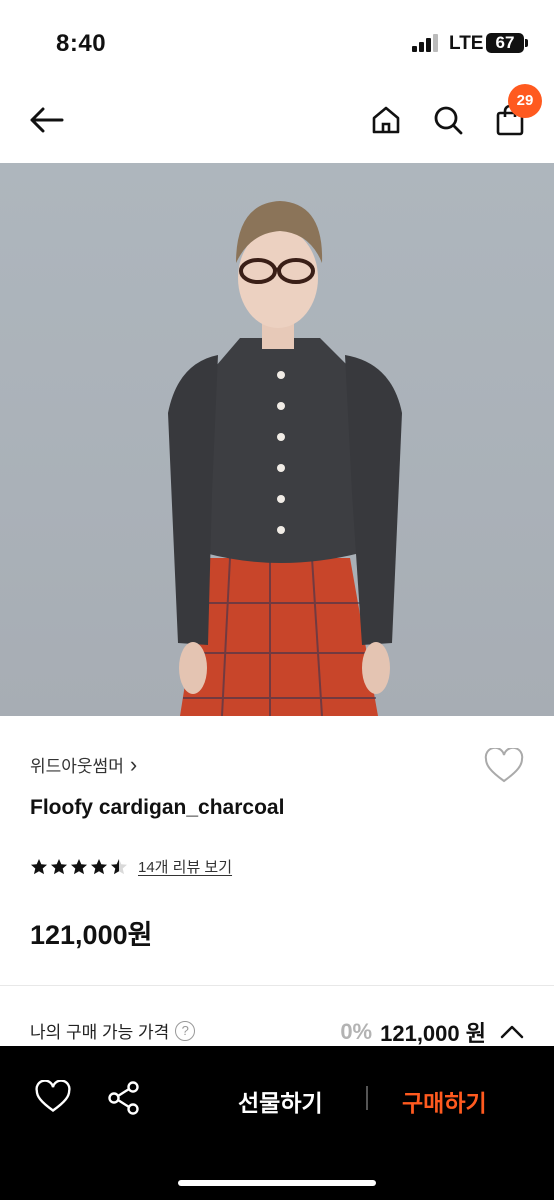 This screenshot has height=1200, width=554. Describe the element at coordinates (277, 985) in the screenshot. I see `section-divider` at that location.